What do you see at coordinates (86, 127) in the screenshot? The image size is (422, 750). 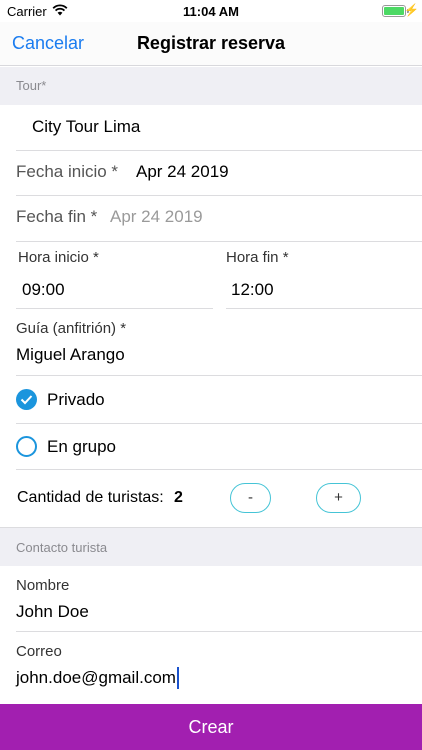 I see `tour-select: City Tour Lima` at bounding box center [86, 127].